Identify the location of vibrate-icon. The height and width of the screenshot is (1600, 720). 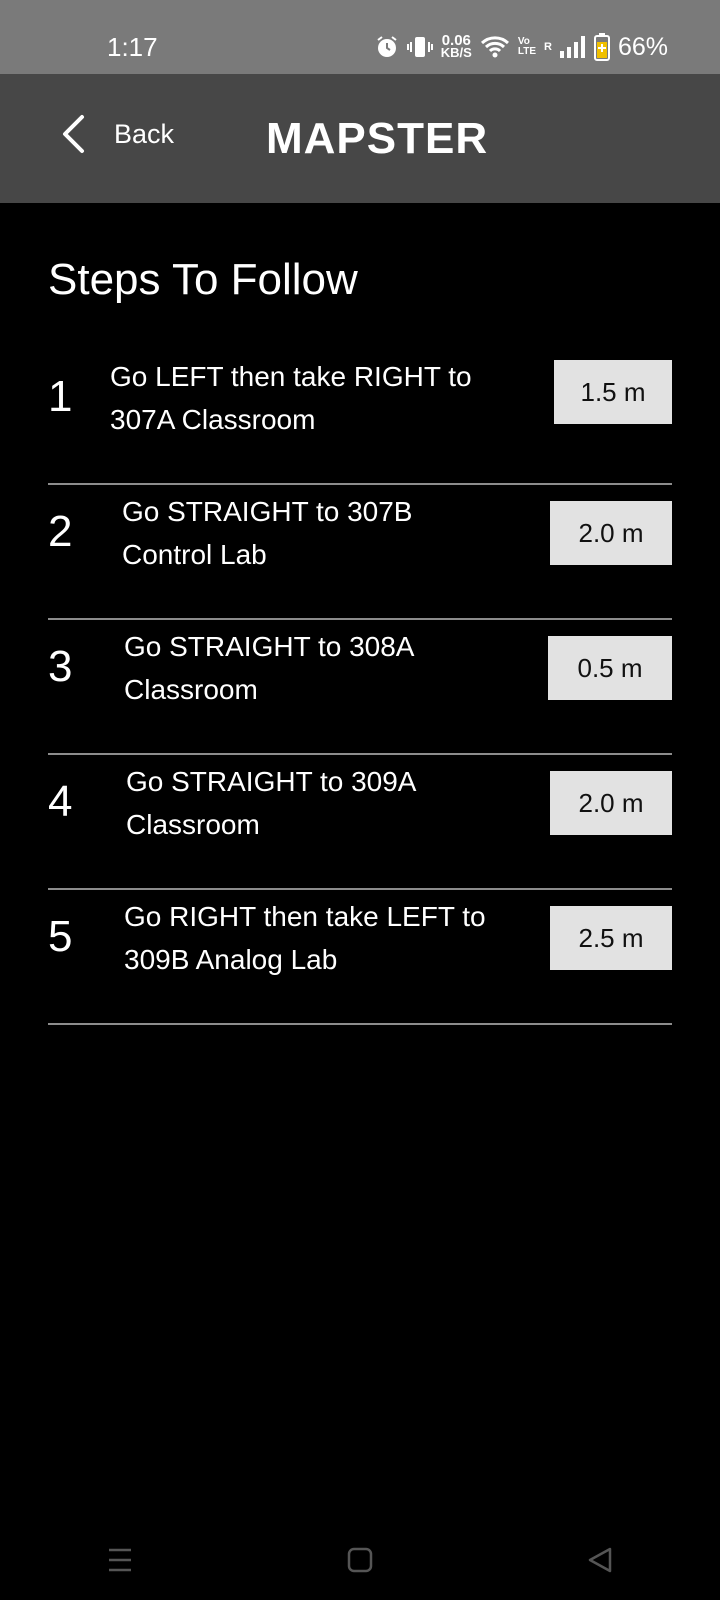
(419, 47).